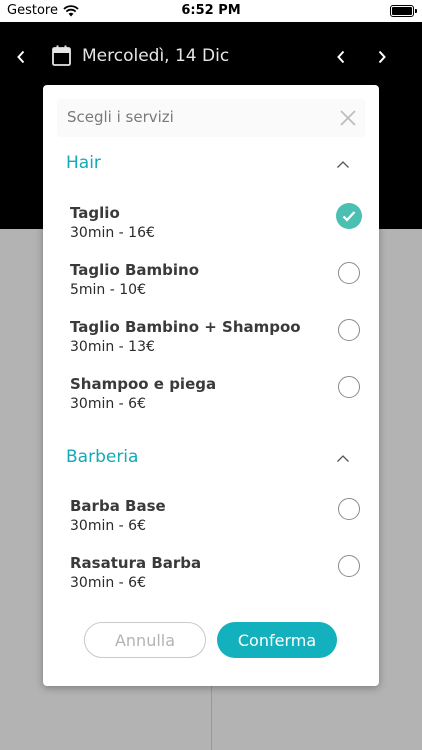 This screenshot has width=422, height=750. Describe the element at coordinates (155, 56) in the screenshot. I see `current-date: Mercoledì, 14 Dic` at that location.